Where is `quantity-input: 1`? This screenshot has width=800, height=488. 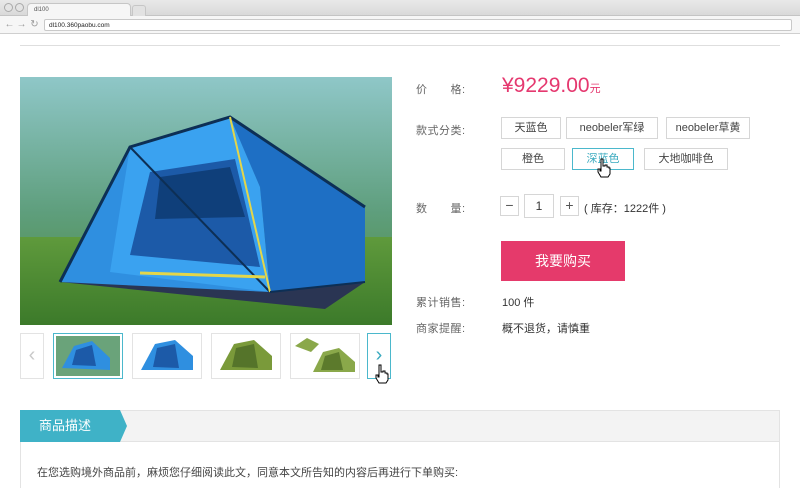
quantity-input: 1 is located at coordinates (539, 206).